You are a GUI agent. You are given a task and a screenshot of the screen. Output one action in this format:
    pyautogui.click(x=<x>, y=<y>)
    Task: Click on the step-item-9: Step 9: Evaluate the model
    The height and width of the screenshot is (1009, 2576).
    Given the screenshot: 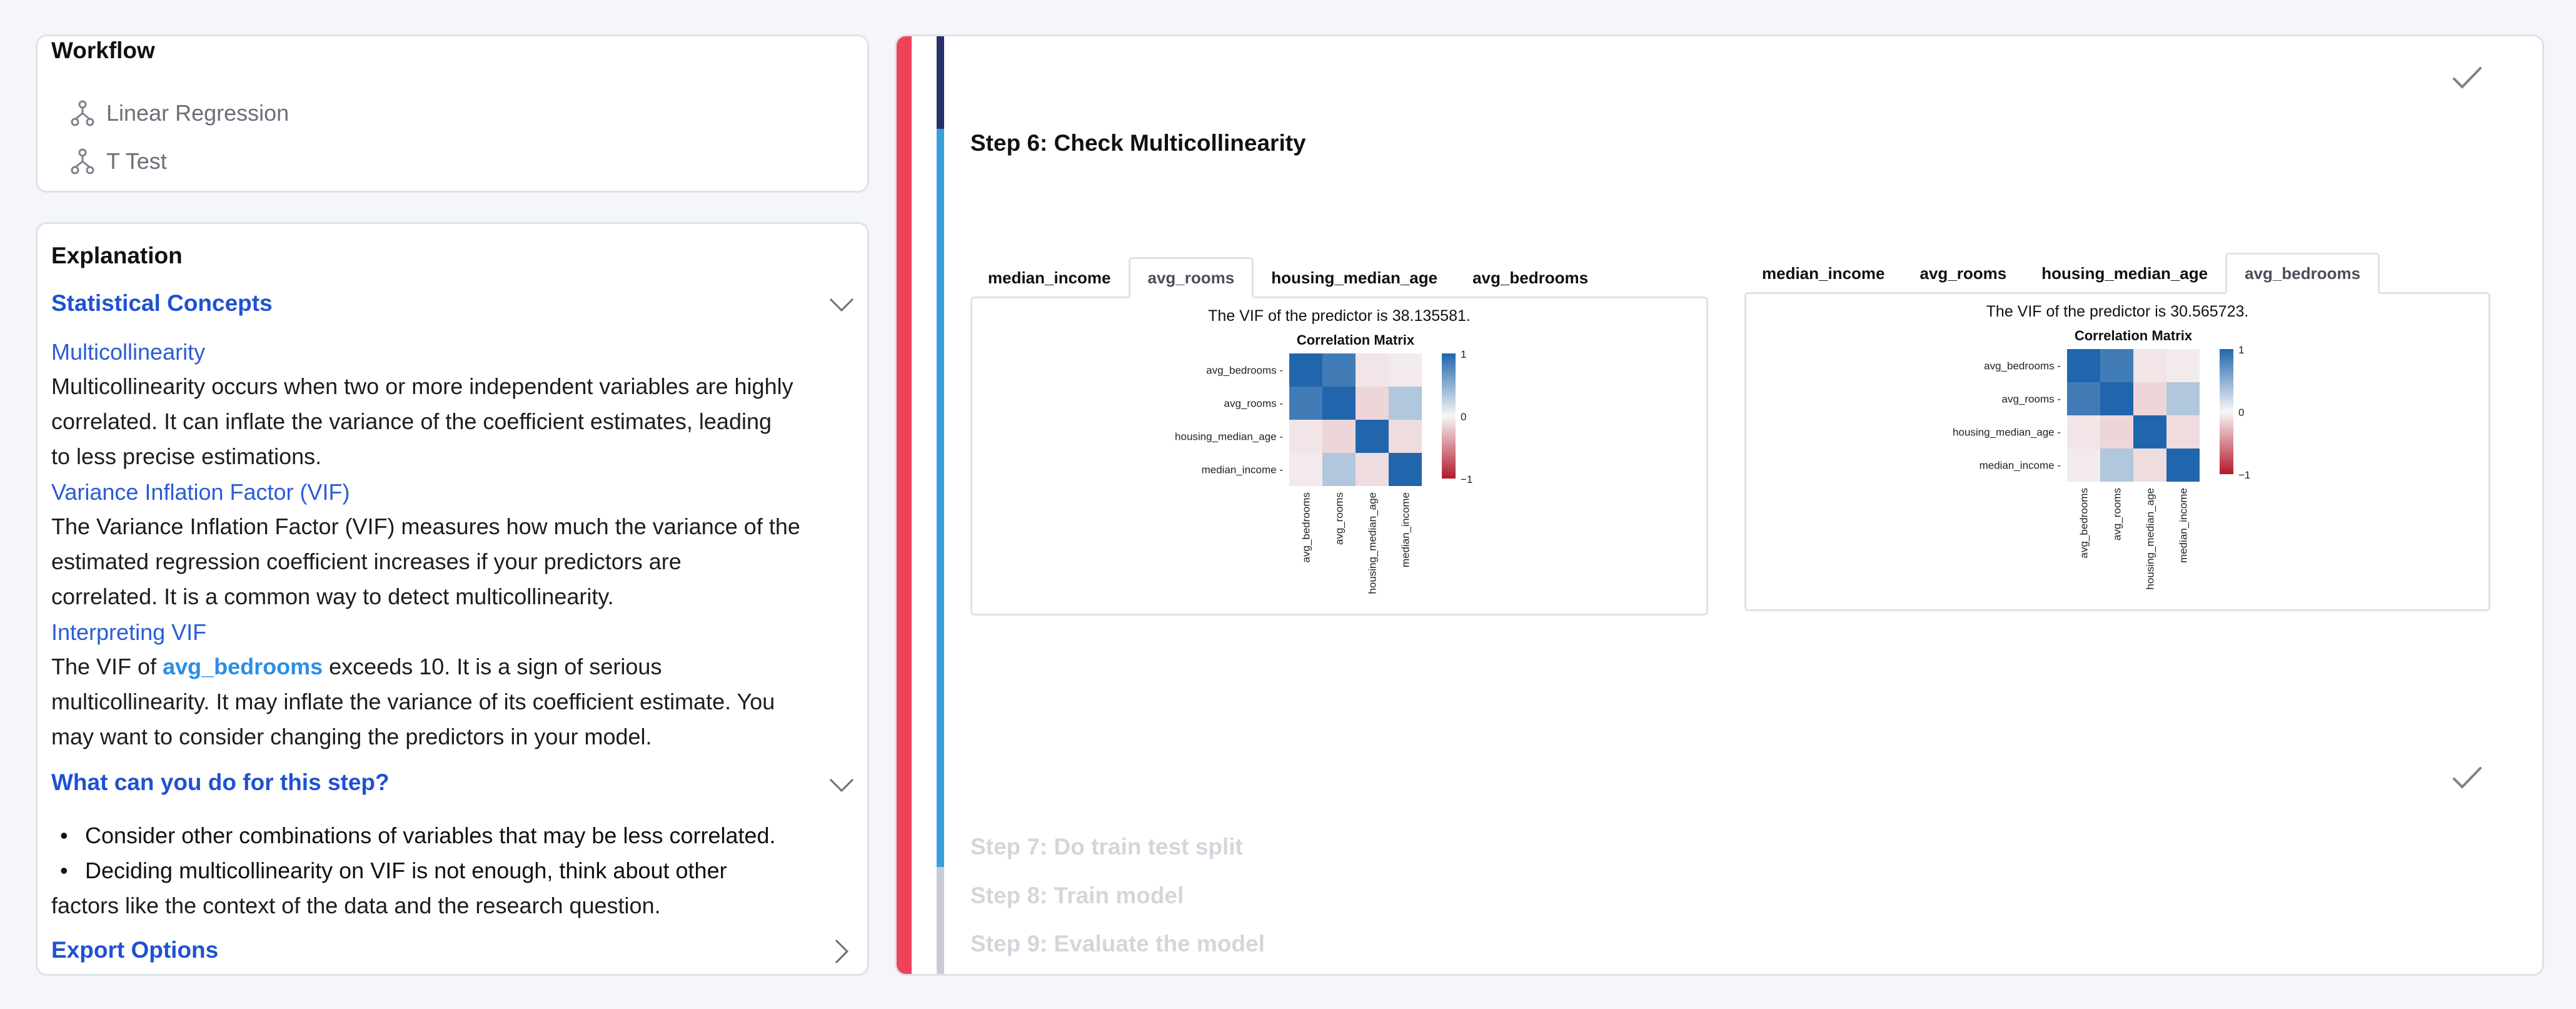 What is the action you would take?
    pyautogui.click(x=1117, y=944)
    